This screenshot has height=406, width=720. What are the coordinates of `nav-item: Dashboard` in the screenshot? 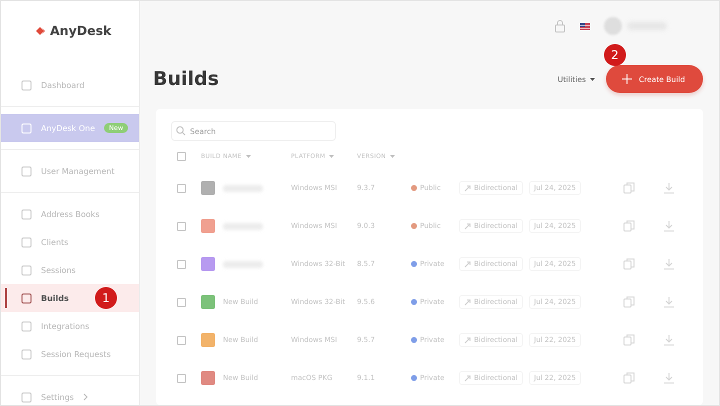 It's located at (70, 85).